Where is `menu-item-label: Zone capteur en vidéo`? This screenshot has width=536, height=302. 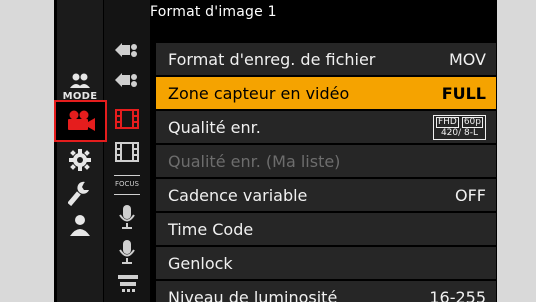
menu-item-label: Zone capteur en vidéo is located at coordinates (259, 93).